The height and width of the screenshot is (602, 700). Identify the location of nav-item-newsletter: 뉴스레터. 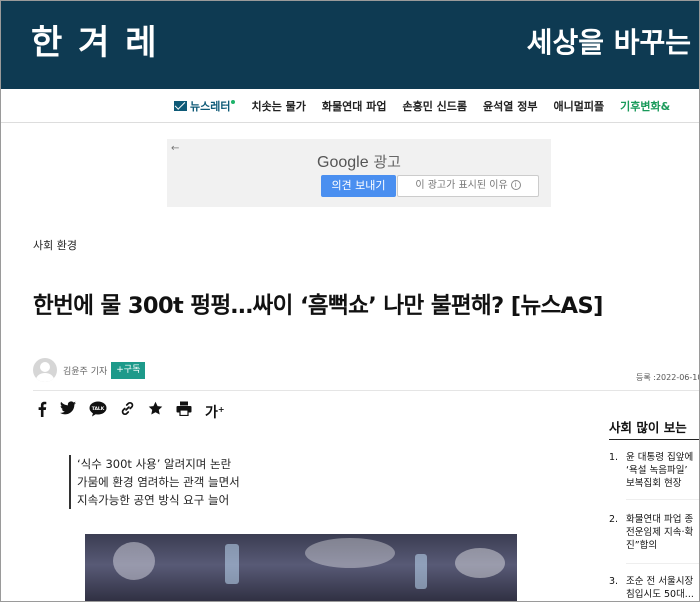
(205, 106).